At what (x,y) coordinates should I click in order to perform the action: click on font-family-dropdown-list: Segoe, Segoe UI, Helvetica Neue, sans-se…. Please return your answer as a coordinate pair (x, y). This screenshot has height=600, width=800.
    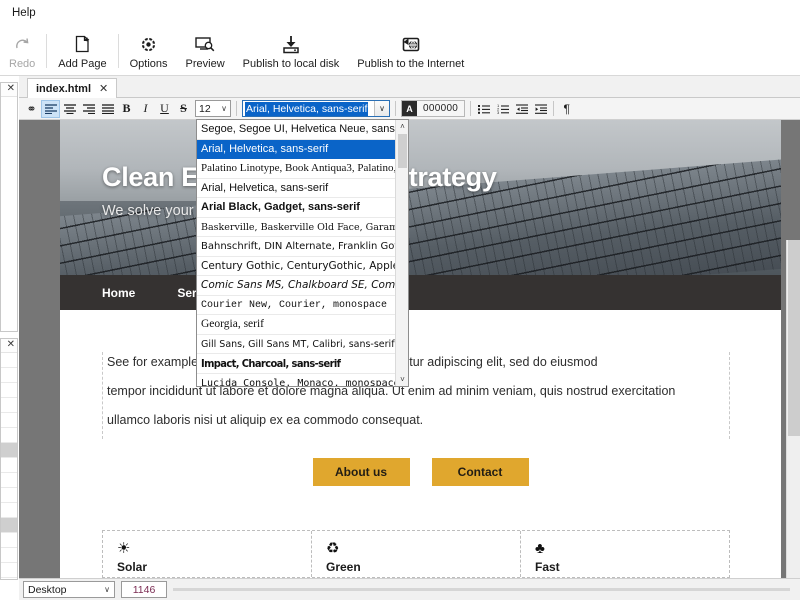
    Looking at the image, I should click on (302, 253).